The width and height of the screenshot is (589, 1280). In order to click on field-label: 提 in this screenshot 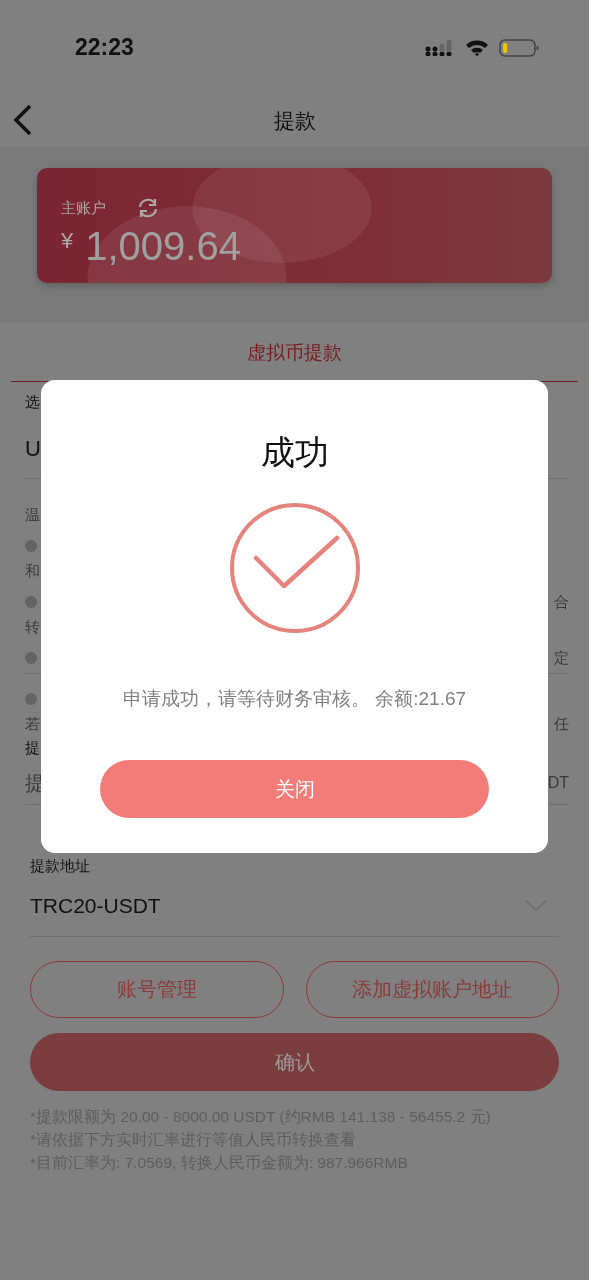, I will do `click(32, 748)`.